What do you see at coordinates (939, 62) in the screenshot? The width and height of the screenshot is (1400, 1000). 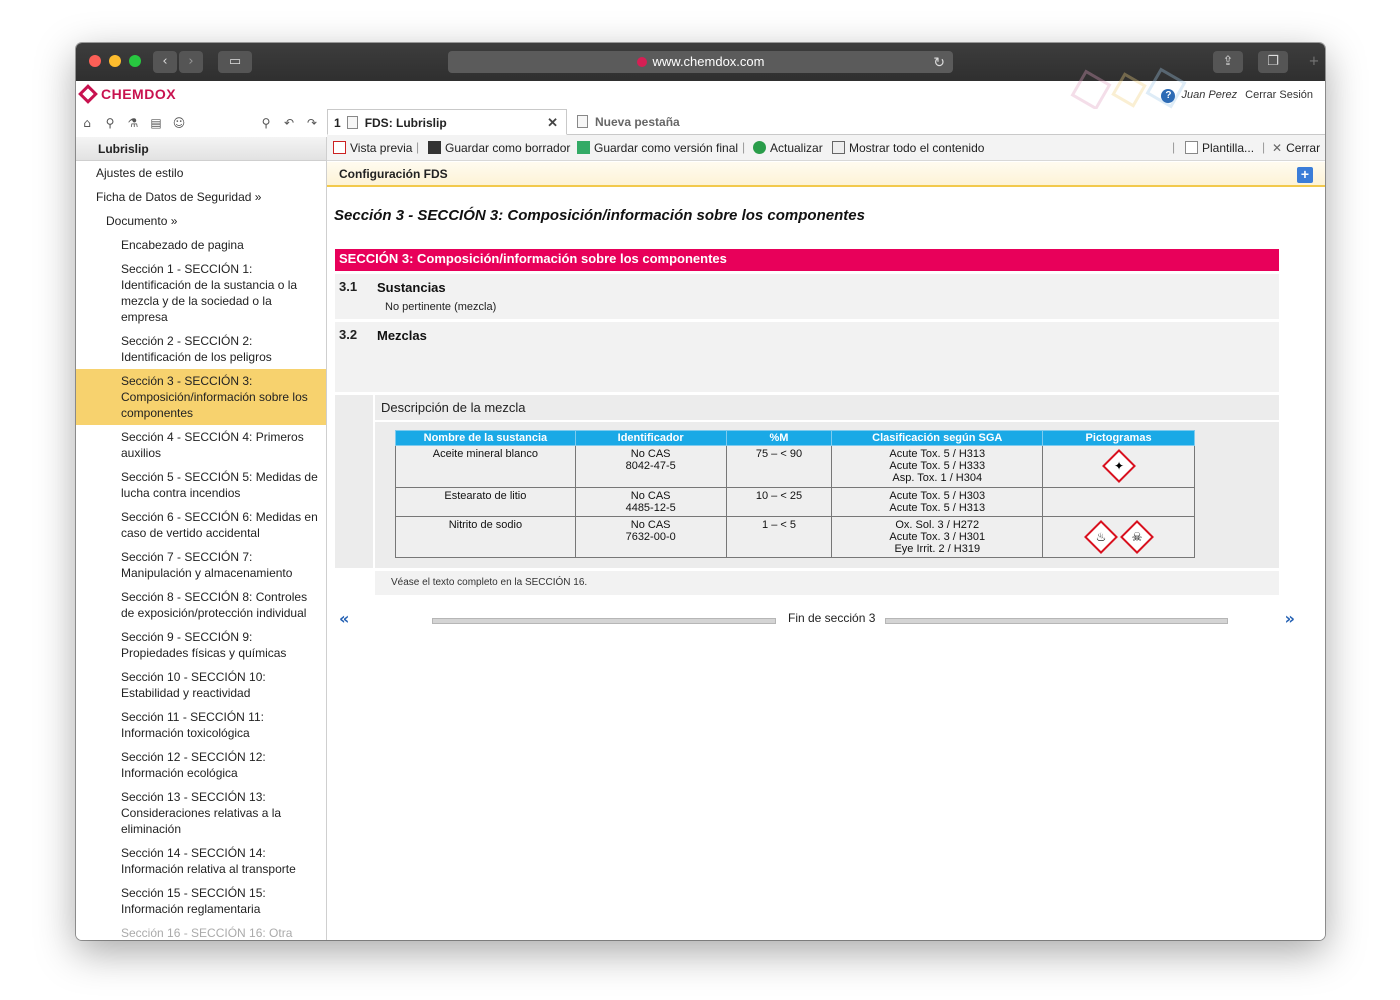 I see `reload-icon: ↻` at bounding box center [939, 62].